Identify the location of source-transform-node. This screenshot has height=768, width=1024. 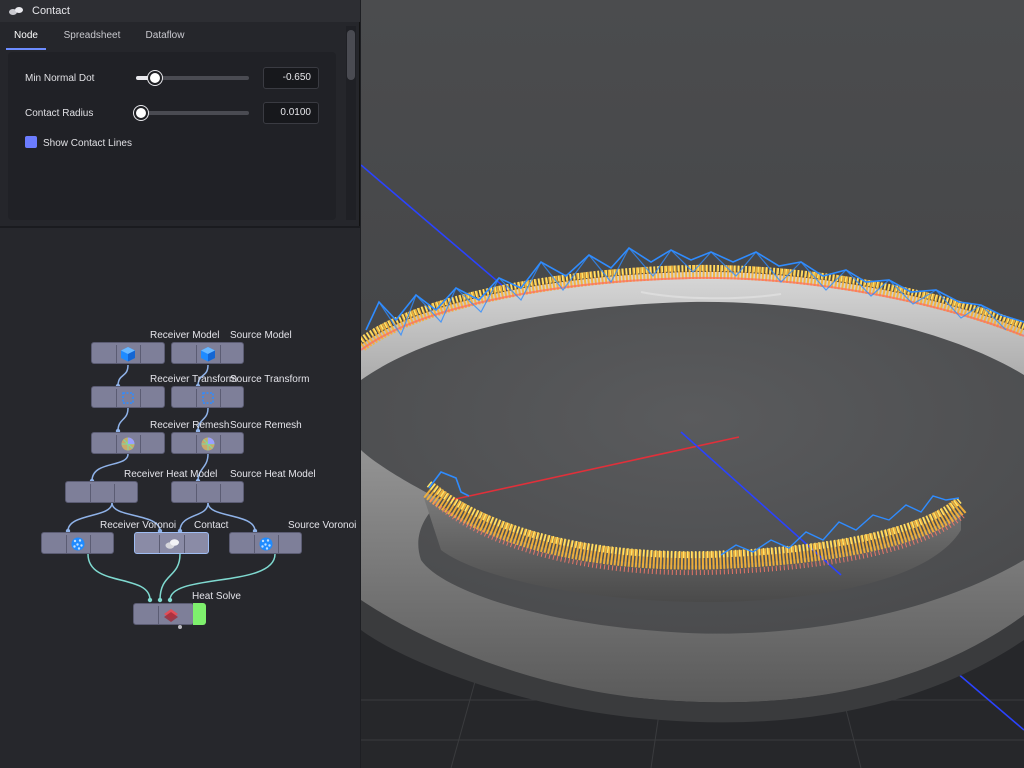
(207, 397).